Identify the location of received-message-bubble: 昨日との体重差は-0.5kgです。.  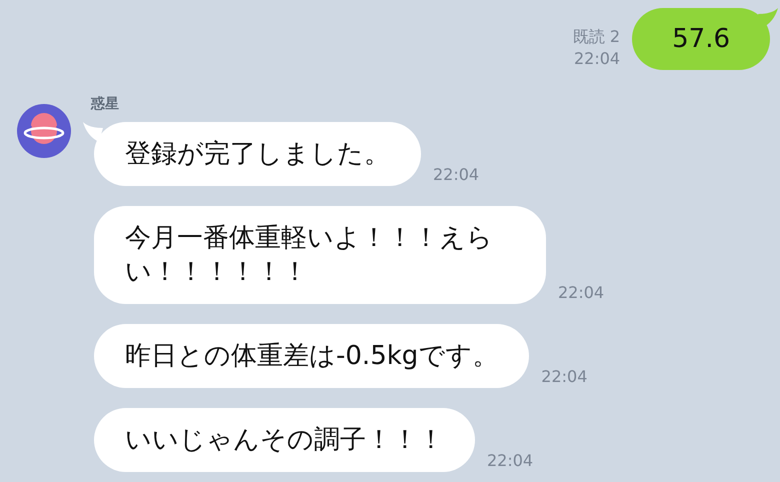
(312, 356).